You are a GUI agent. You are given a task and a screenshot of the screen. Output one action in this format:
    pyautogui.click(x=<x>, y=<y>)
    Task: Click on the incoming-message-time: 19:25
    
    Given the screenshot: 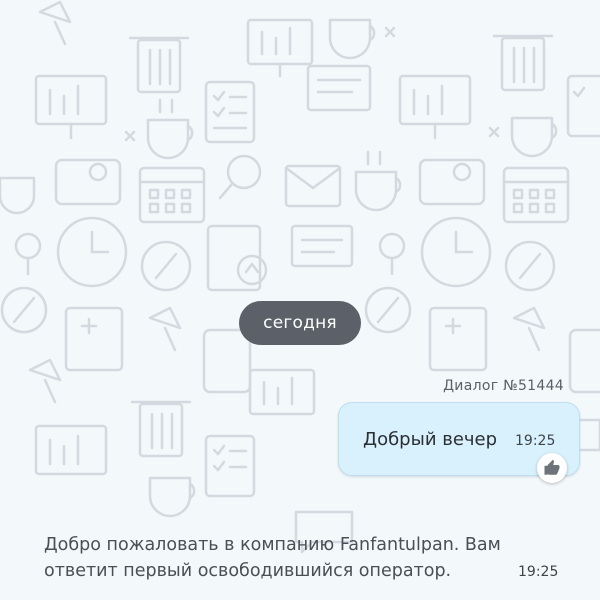 What is the action you would take?
    pyautogui.click(x=538, y=572)
    